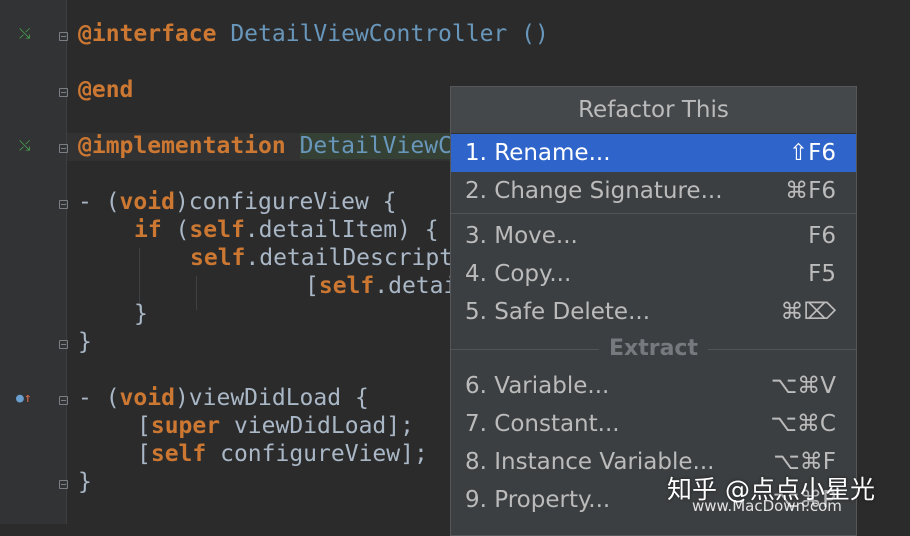 This screenshot has height=536, width=910. I want to click on code-text: (, so click(175, 230).